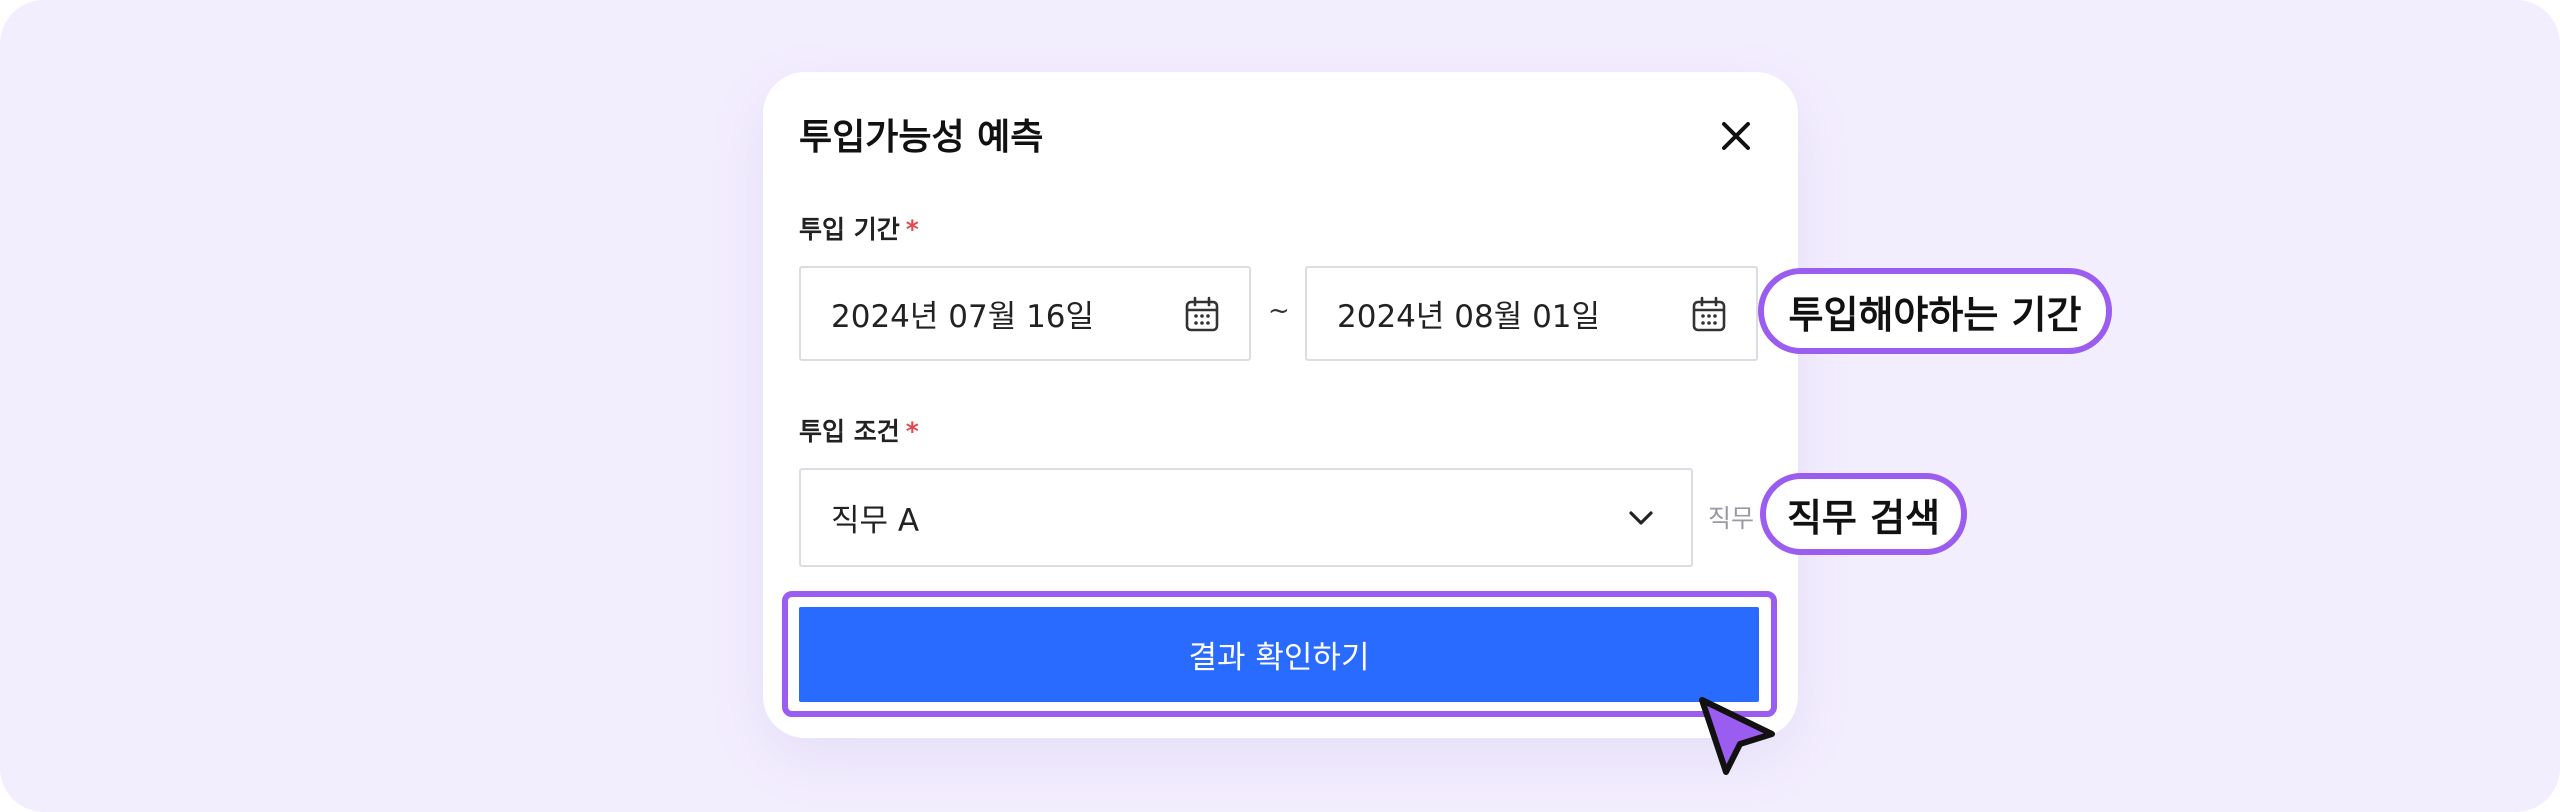  What do you see at coordinates (1863, 514) in the screenshot?
I see `job-search-callout: 직무 검색` at bounding box center [1863, 514].